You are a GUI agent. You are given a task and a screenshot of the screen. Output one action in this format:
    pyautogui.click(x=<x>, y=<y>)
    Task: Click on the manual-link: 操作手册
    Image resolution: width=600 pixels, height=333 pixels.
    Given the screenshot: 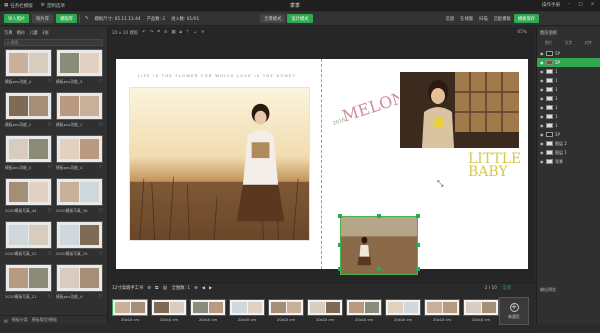 What is the action you would take?
    pyautogui.click(x=551, y=5)
    